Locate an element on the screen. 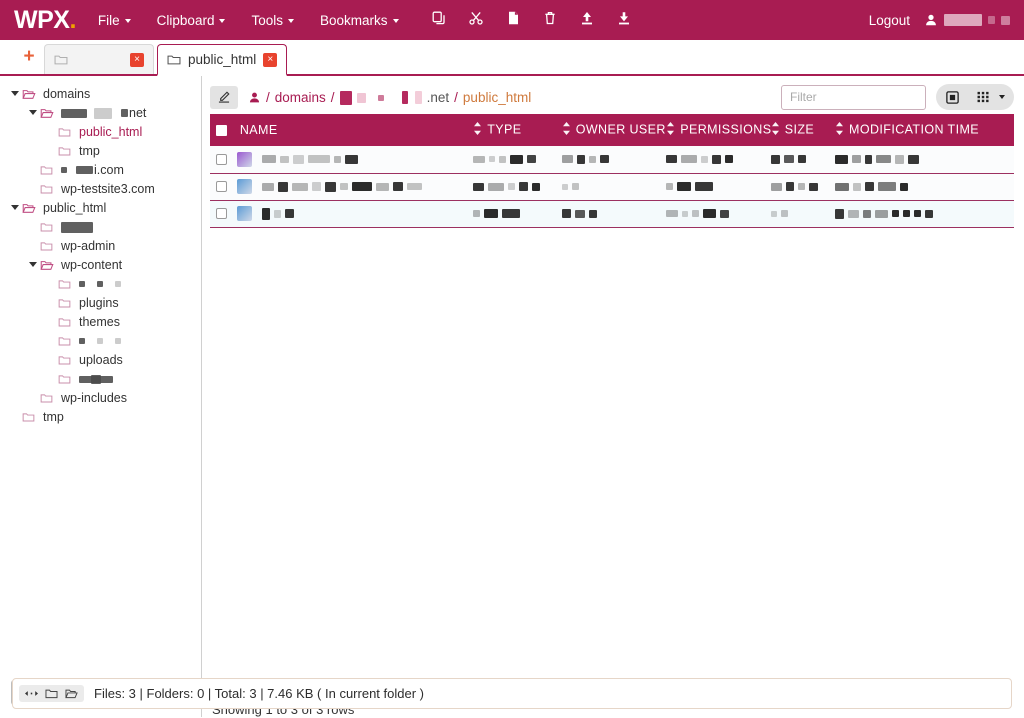 The height and width of the screenshot is (718, 1024). menu-bookmarks: Bookmarks is located at coordinates (359, 20).